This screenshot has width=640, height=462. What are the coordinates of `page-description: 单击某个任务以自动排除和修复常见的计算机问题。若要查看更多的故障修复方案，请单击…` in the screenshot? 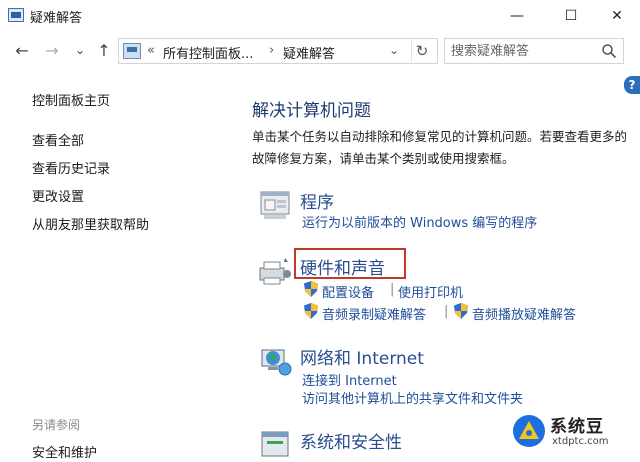 It's located at (440, 147).